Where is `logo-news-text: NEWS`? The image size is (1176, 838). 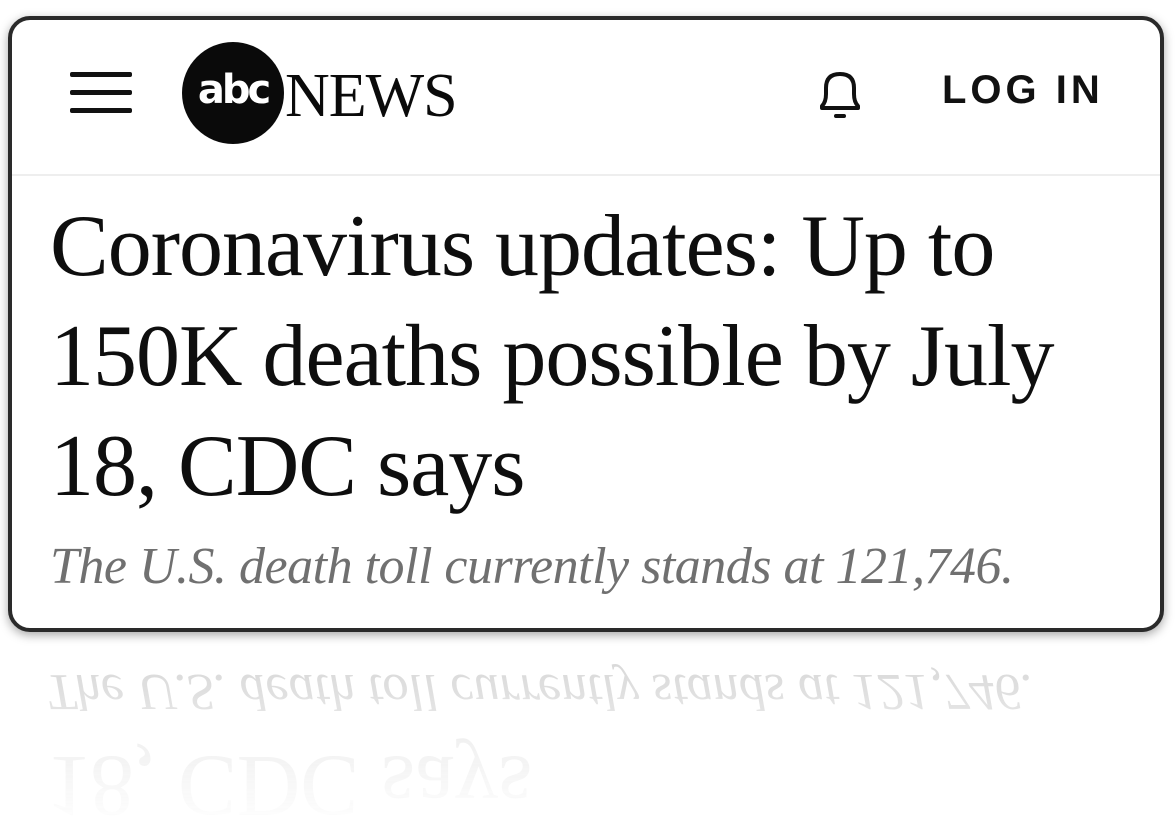
logo-news-text: NEWS is located at coordinates (371, 96).